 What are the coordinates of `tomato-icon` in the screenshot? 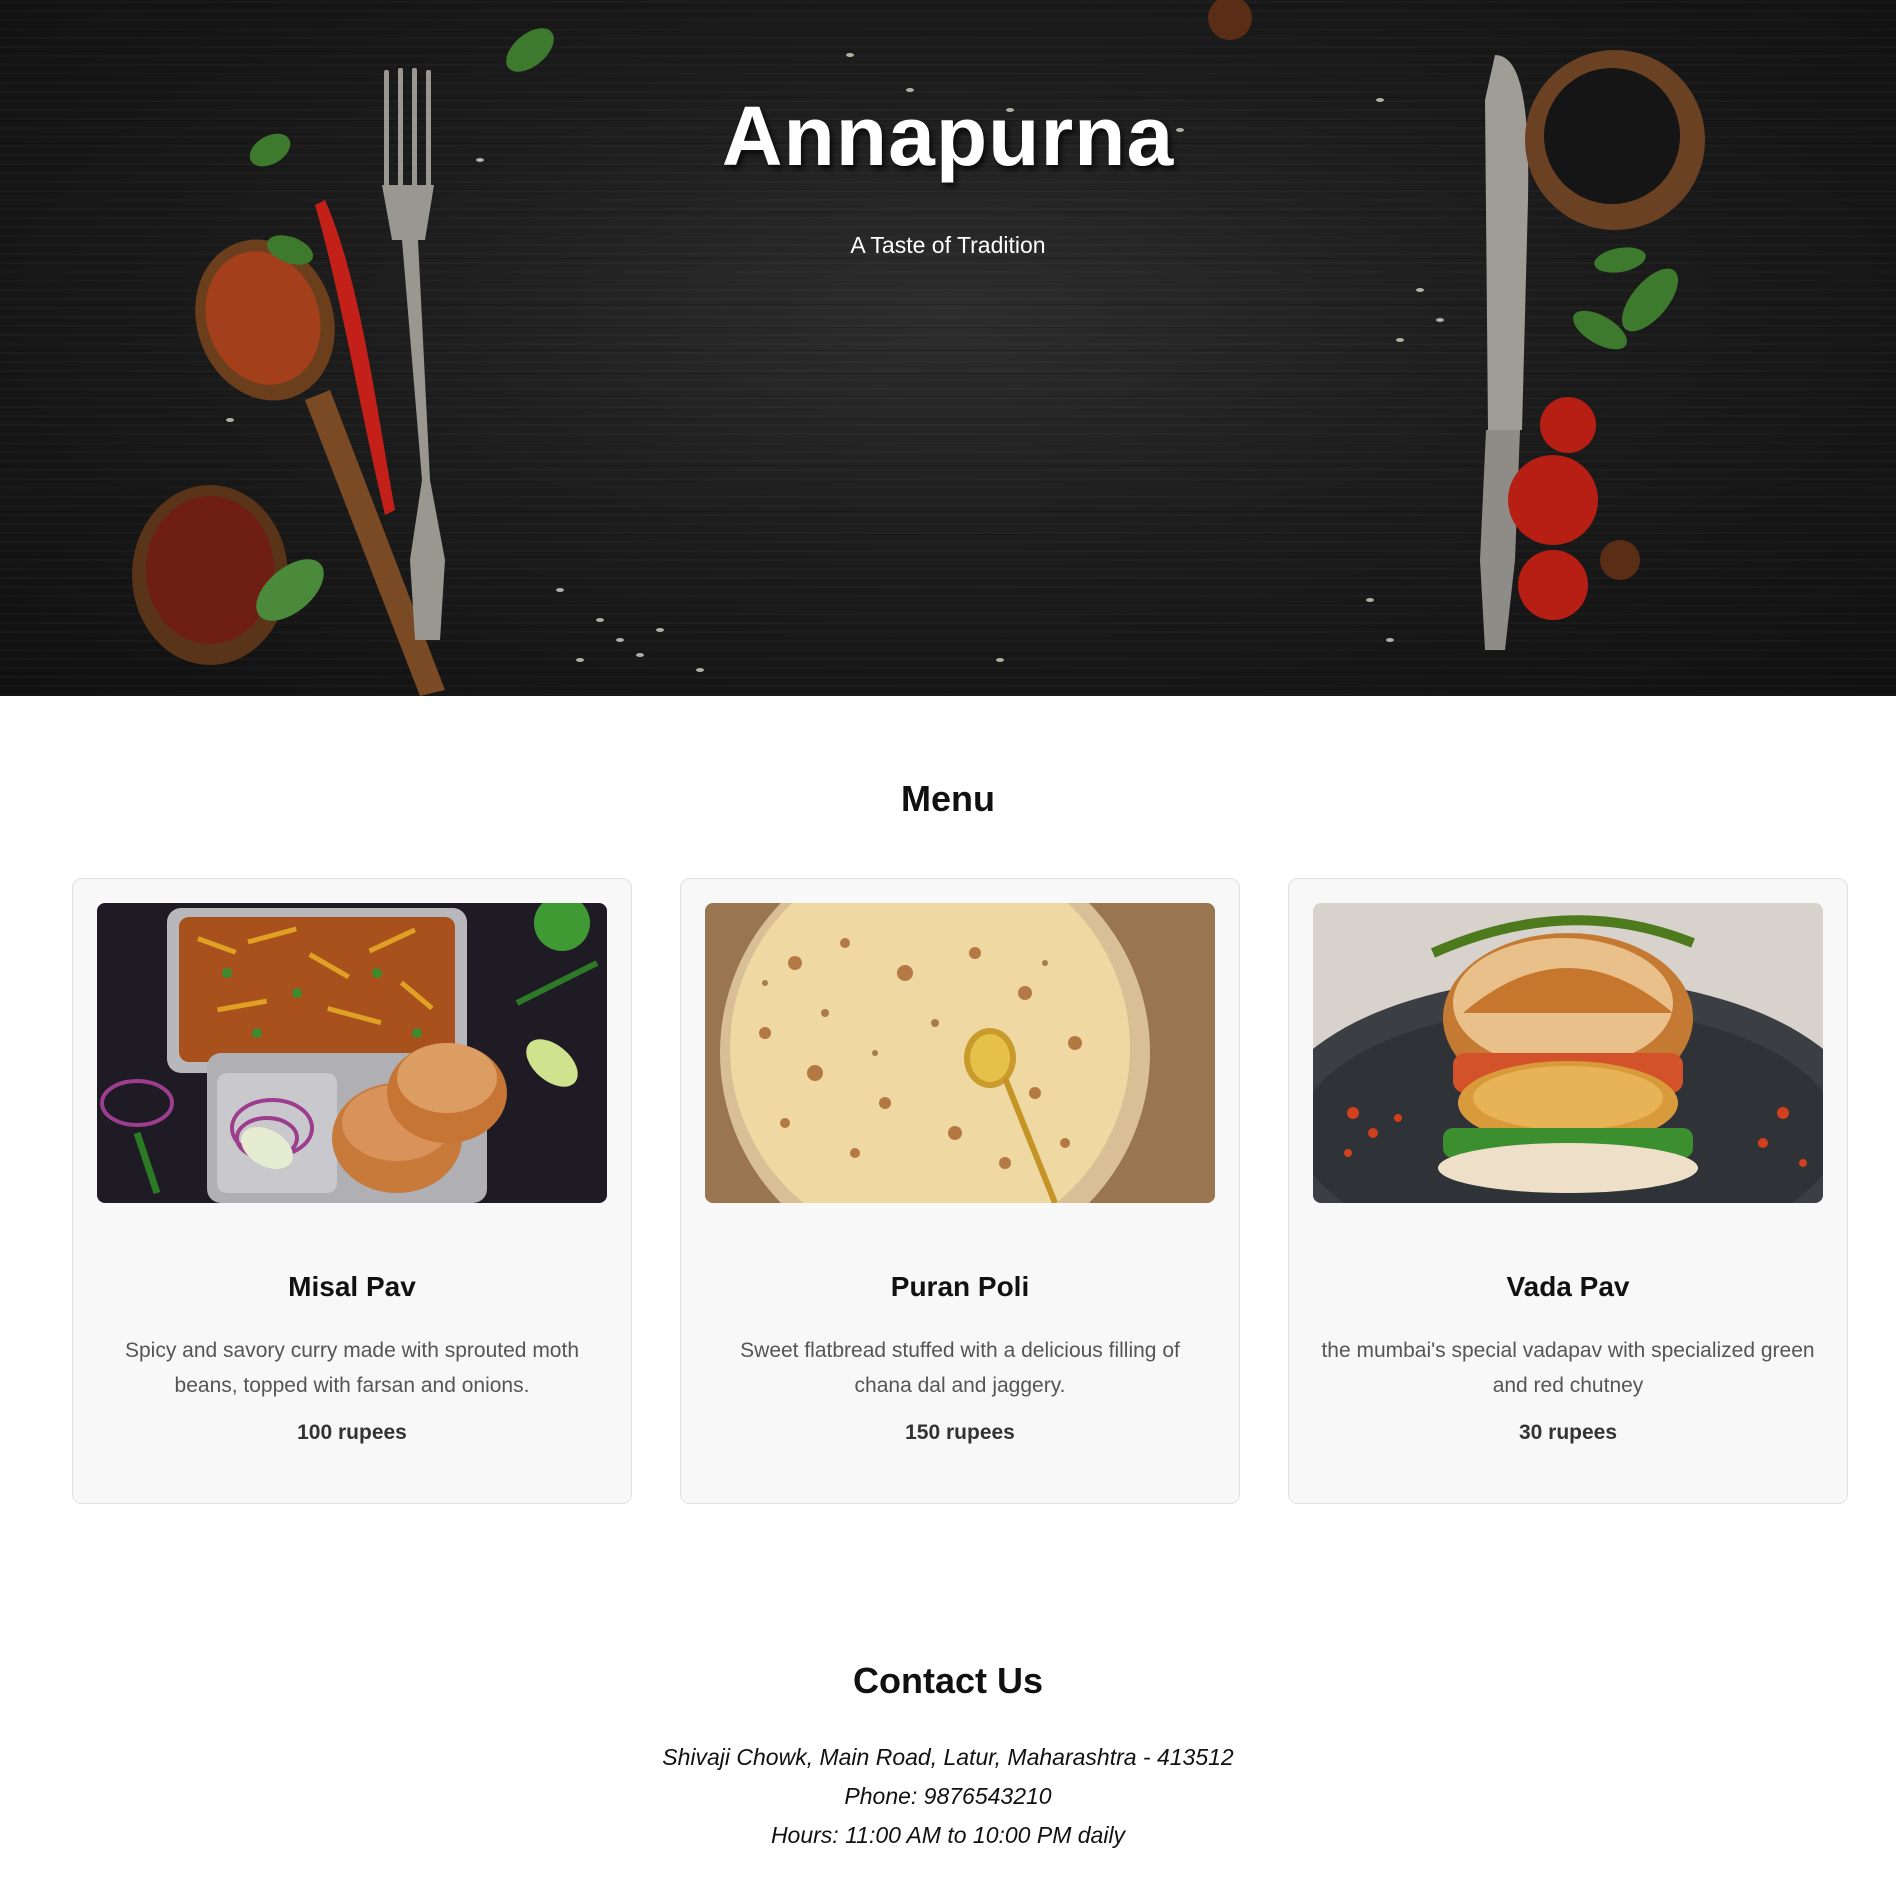 It's located at (1553, 508).